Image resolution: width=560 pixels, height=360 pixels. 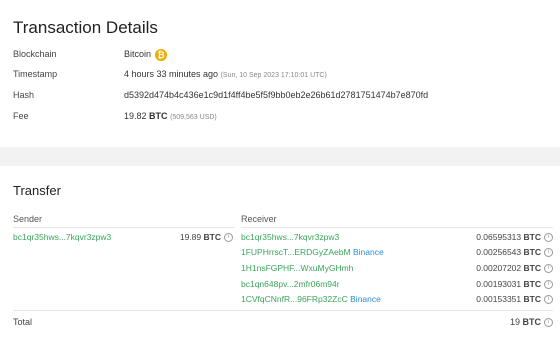 I want to click on blockchain-label: Blockchain, so click(x=35, y=54).